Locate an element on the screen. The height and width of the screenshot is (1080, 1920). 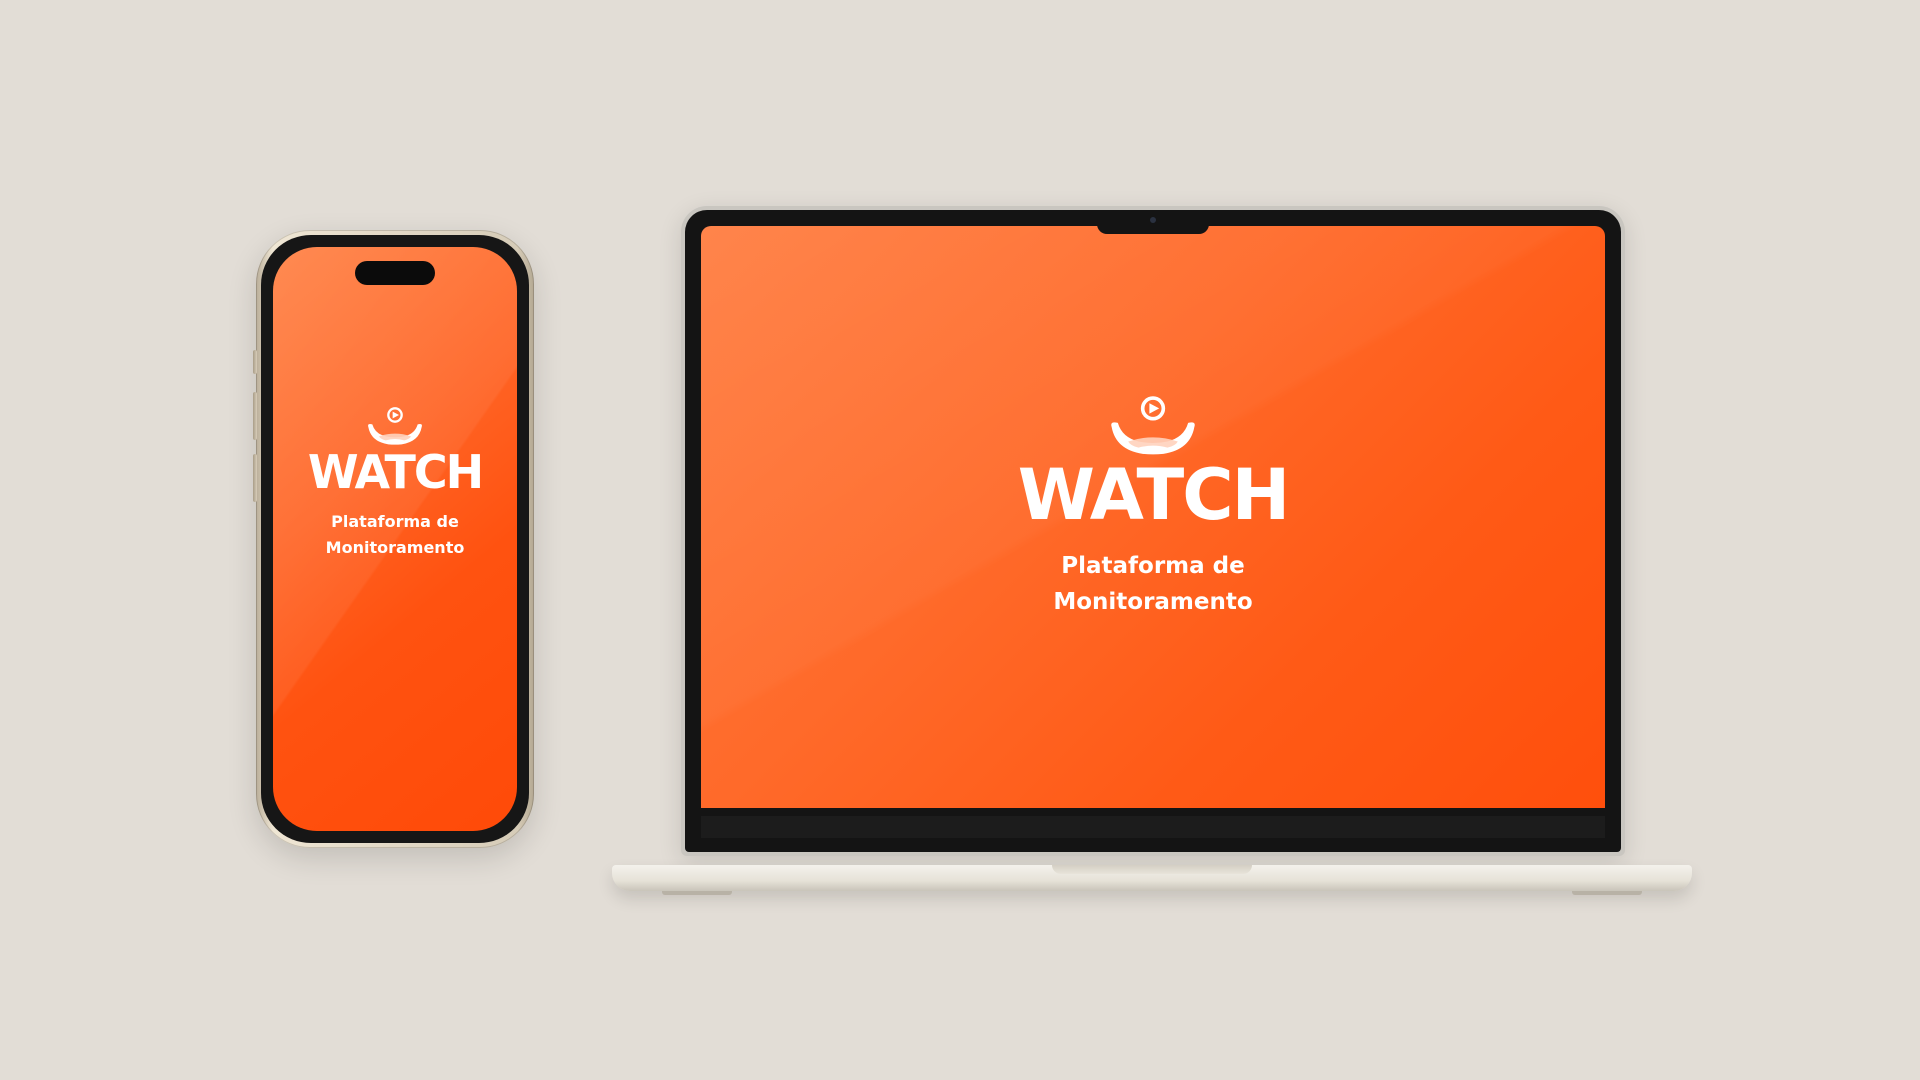
phone-bezel: WATCH Plataforma de Monitoramento is located at coordinates (395, 539).